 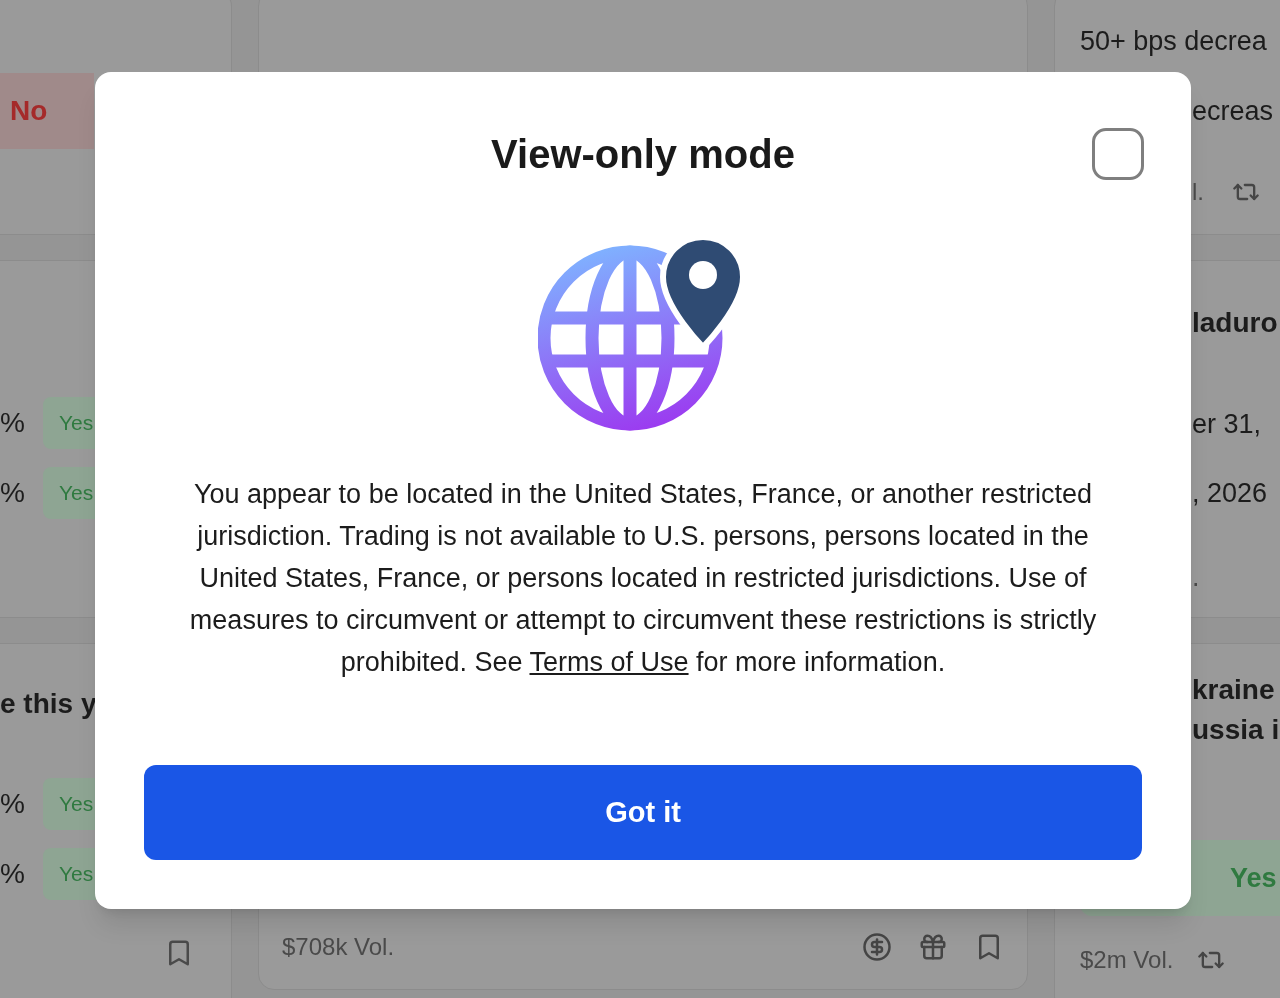 I want to click on market-title: kraine, so click(x=1233, y=690).